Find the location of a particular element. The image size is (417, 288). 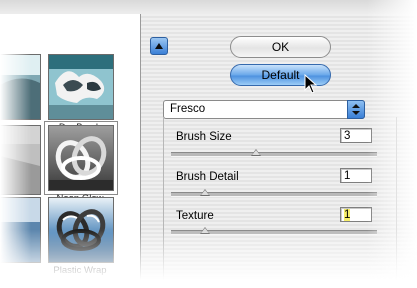

plastic-wrap-thumbnail-icon is located at coordinates (81, 230).